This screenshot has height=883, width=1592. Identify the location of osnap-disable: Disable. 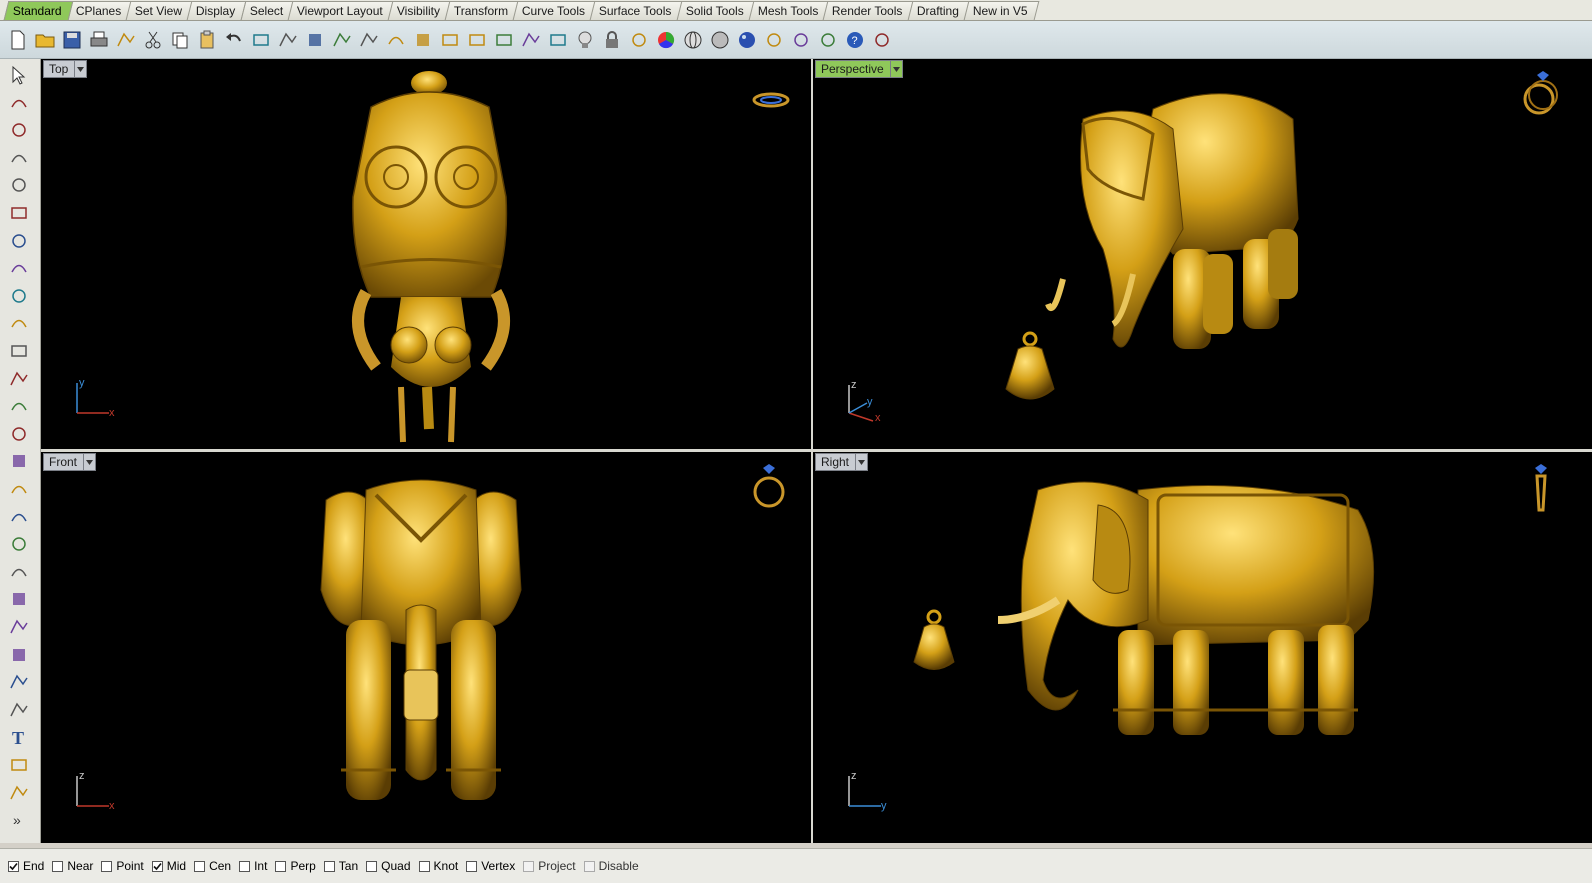
(611, 866).